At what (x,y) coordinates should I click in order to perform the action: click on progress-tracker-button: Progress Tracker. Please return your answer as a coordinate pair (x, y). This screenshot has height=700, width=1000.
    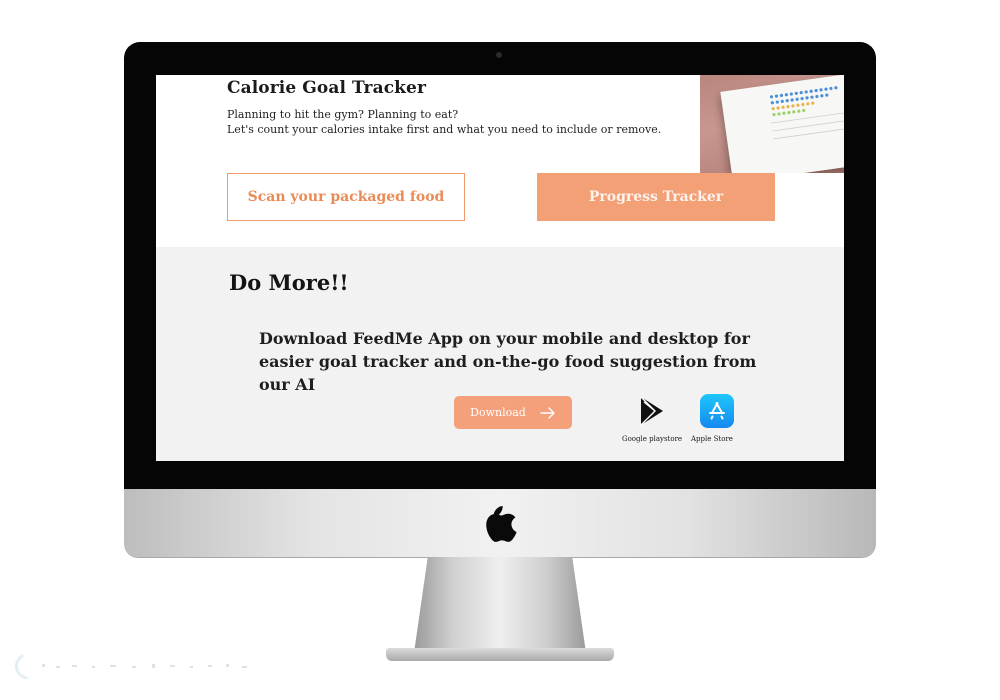
    Looking at the image, I should click on (656, 197).